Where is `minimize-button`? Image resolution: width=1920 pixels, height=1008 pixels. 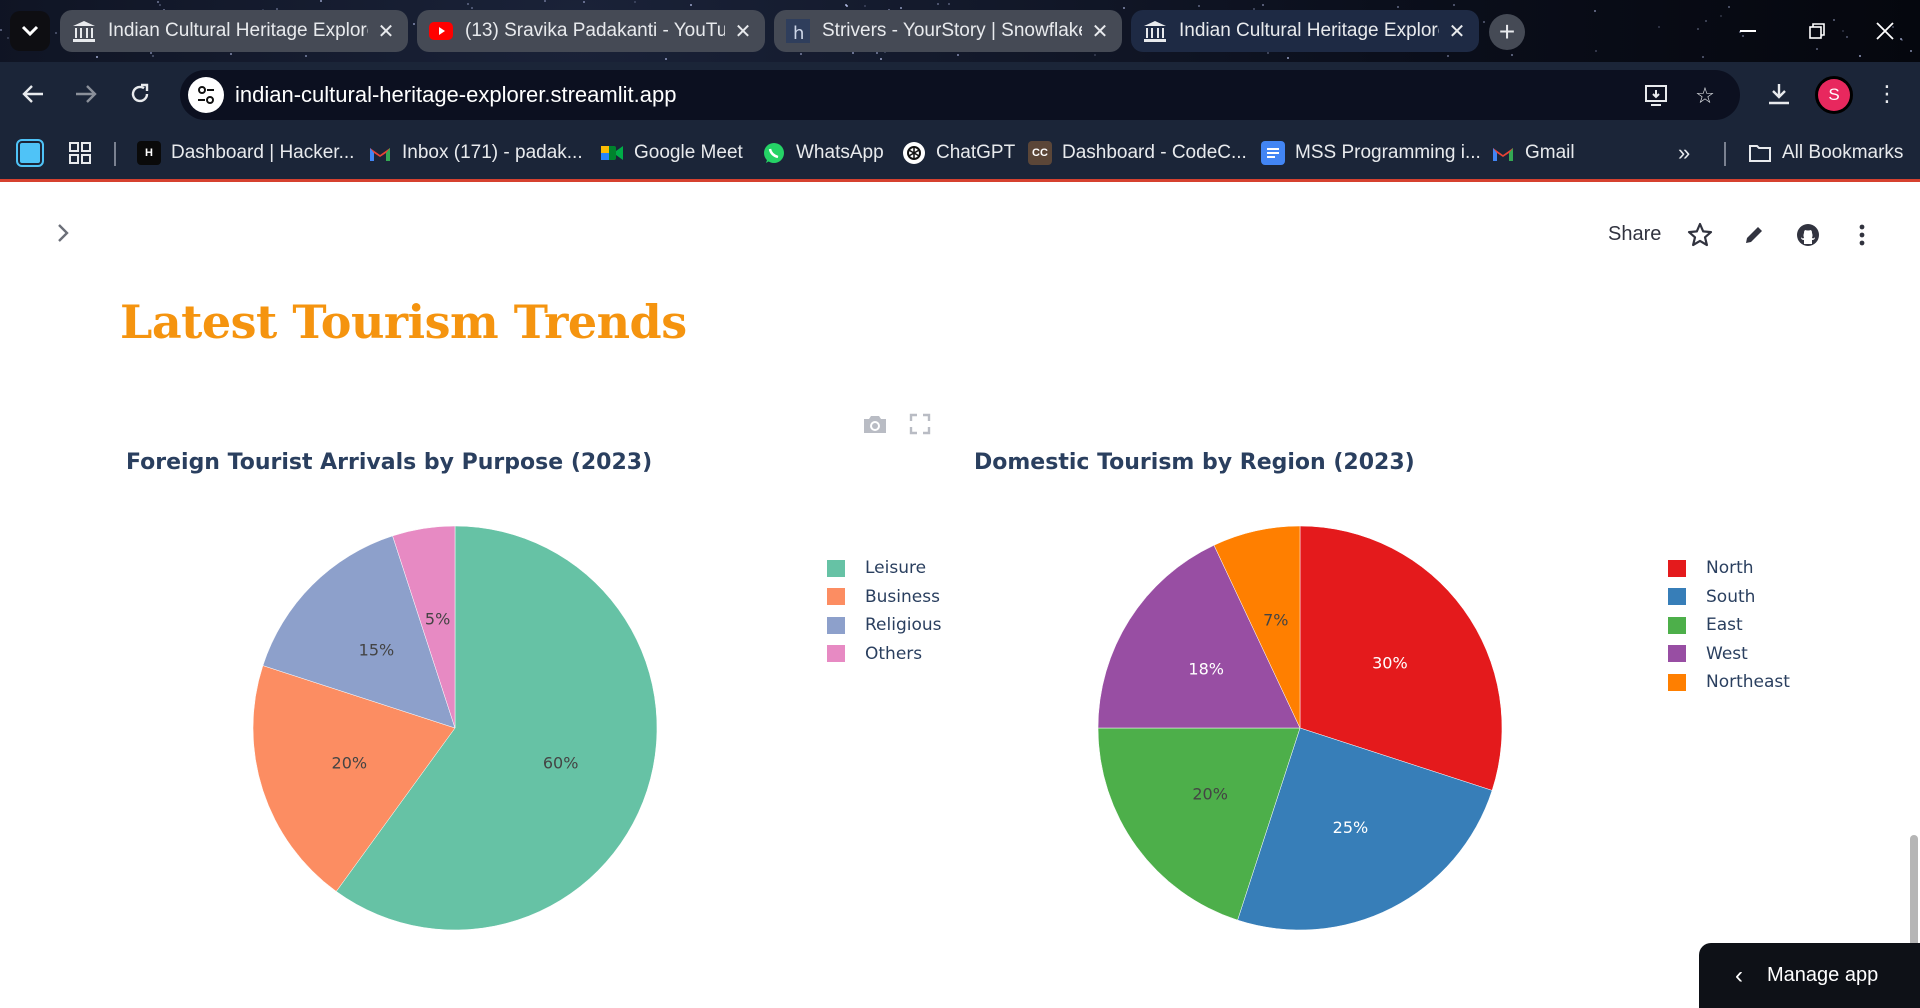
minimize-button is located at coordinates (1748, 31).